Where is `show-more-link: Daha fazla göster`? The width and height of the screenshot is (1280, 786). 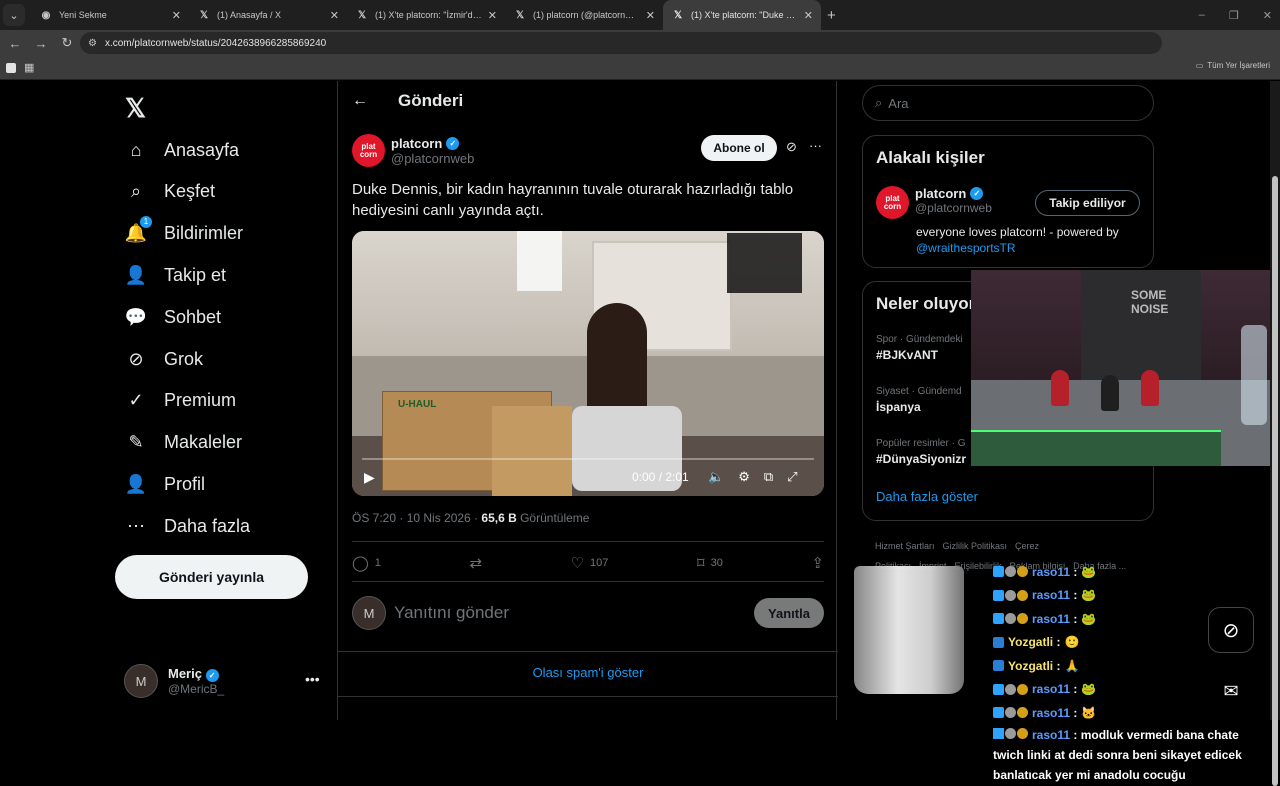
show-more-link: Daha fazla göster is located at coordinates (927, 496).